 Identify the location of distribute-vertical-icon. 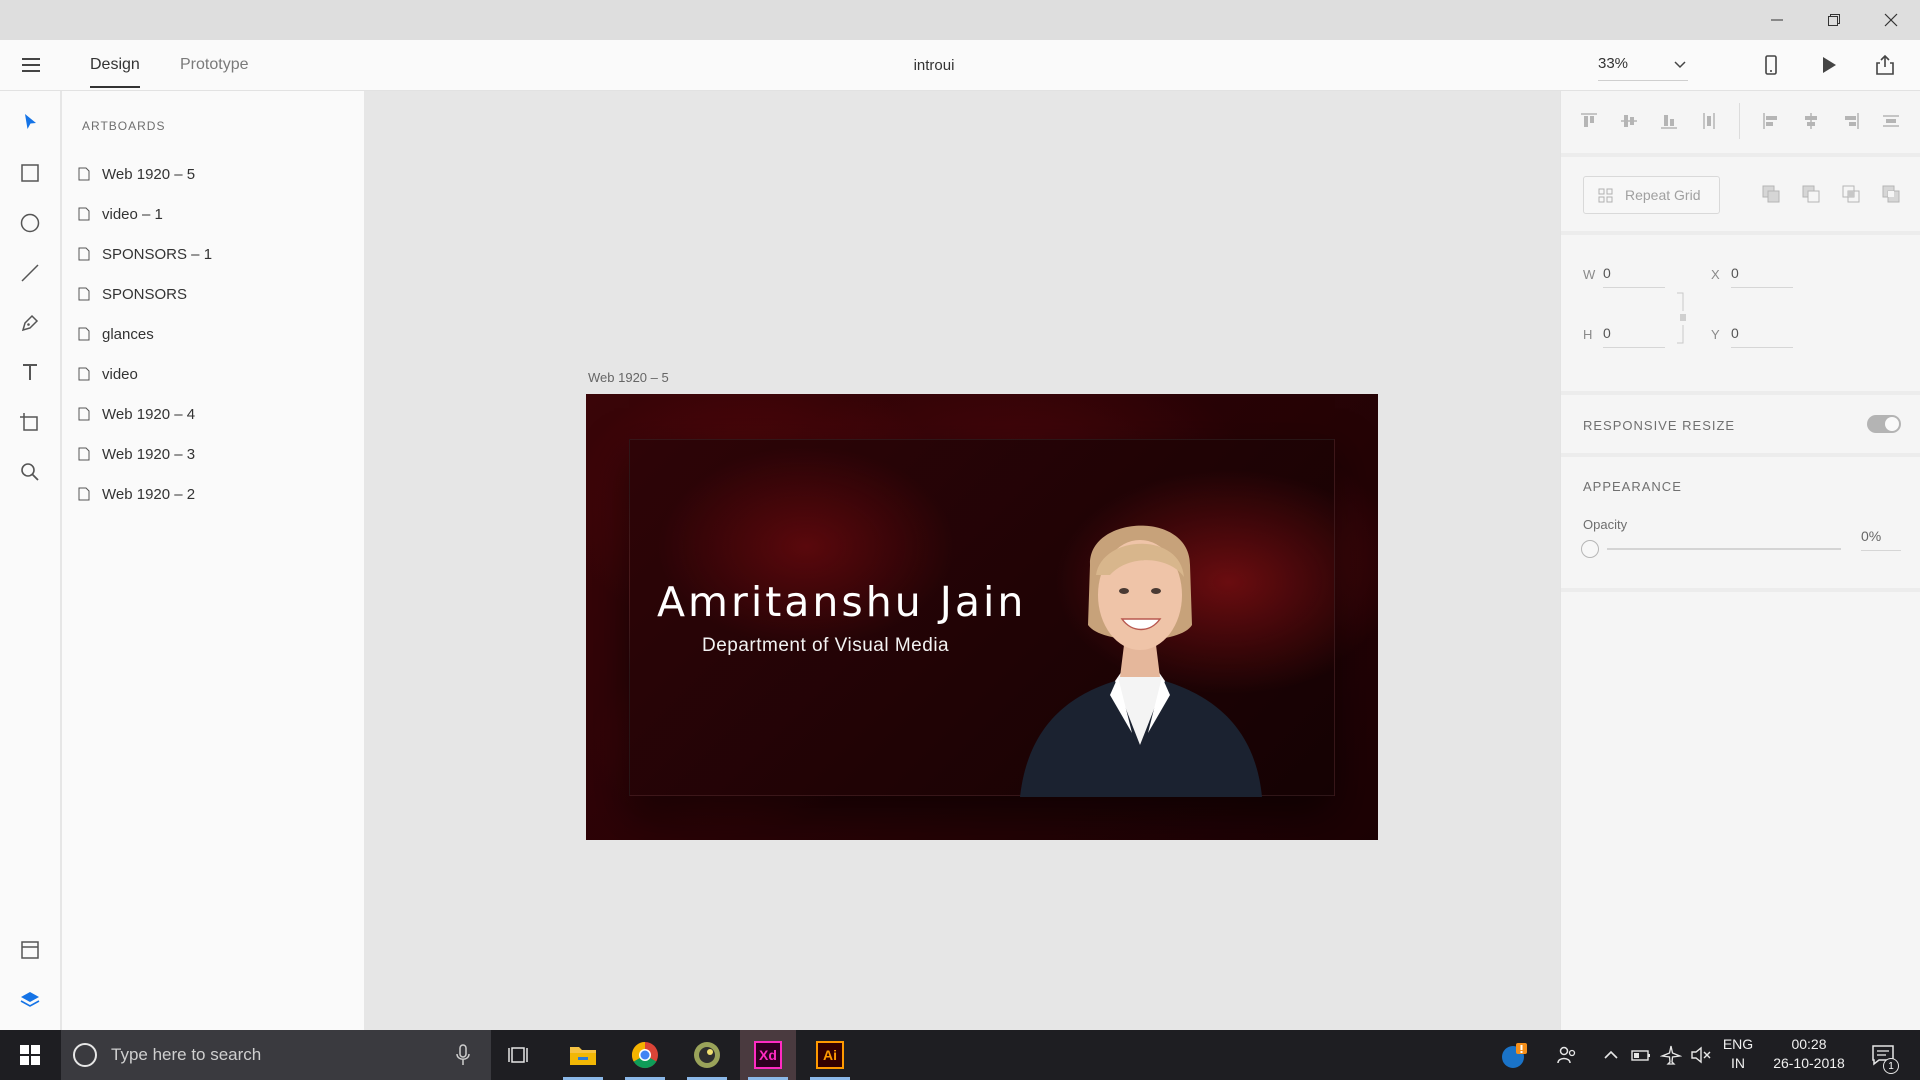
(1709, 121).